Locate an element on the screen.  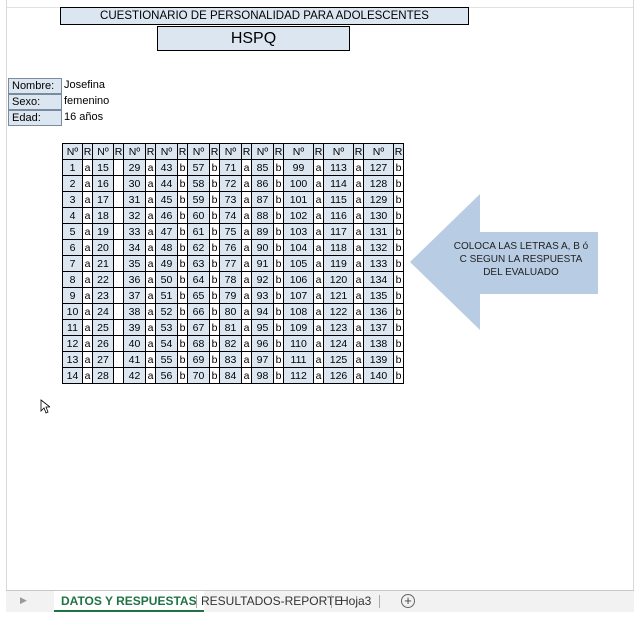
item-number-cell: 57 is located at coordinates (198, 167).